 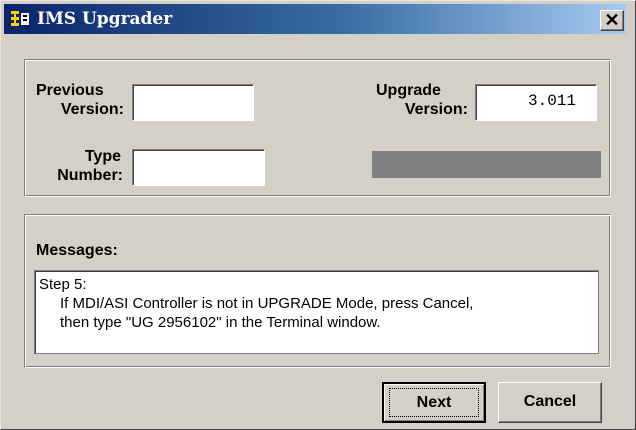 I want to click on cancel-button: Cancel, so click(x=550, y=402).